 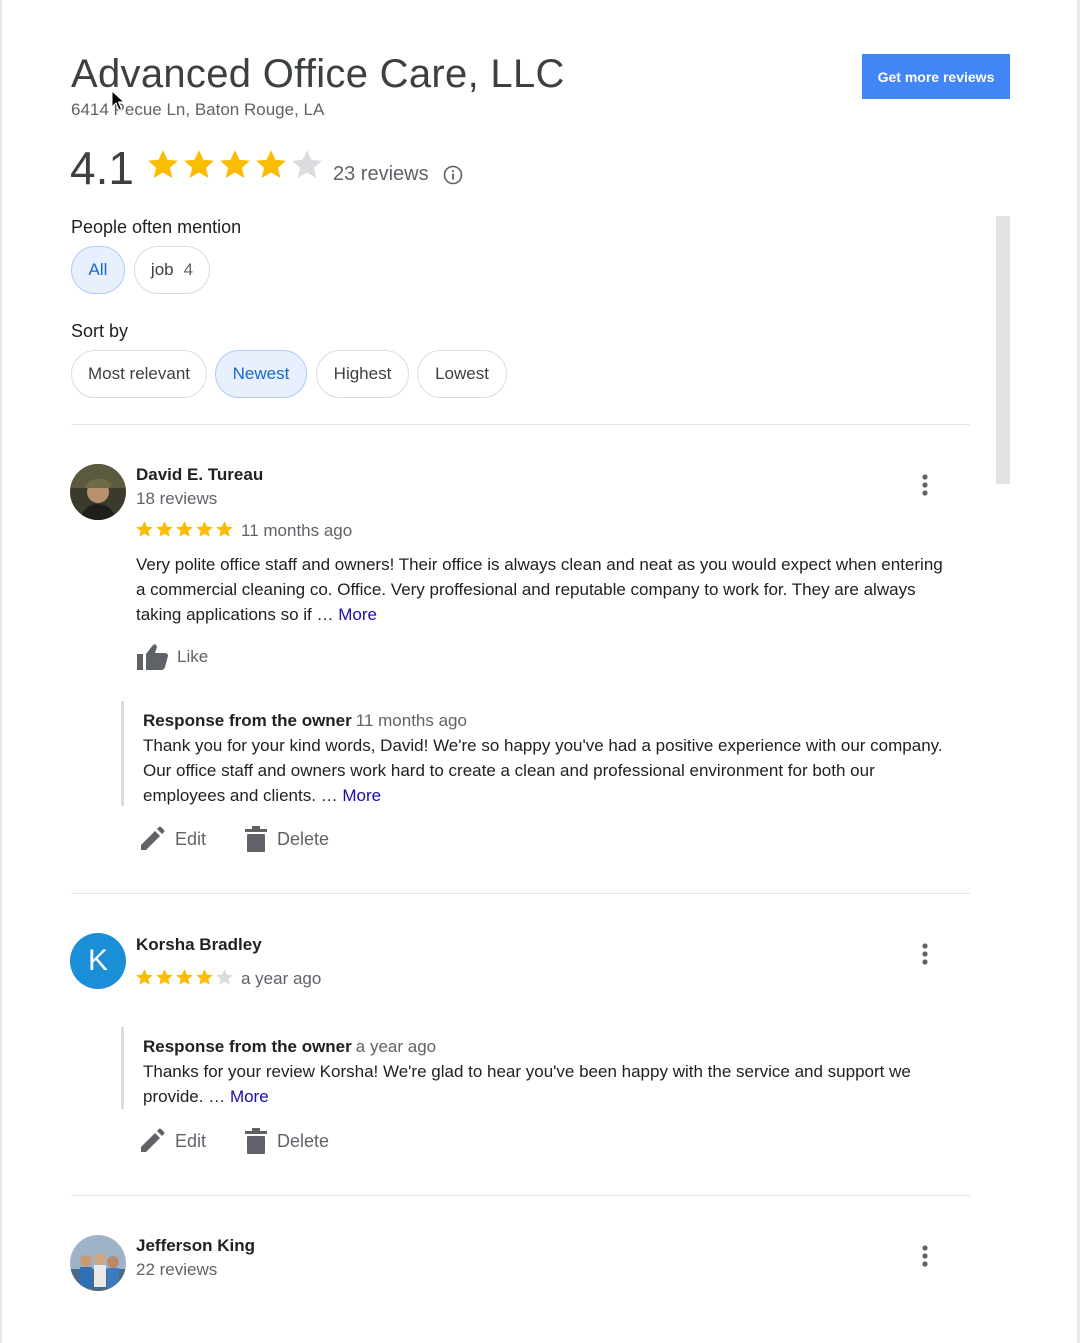 I want to click on review-count: 23 reviews, so click(x=381, y=174).